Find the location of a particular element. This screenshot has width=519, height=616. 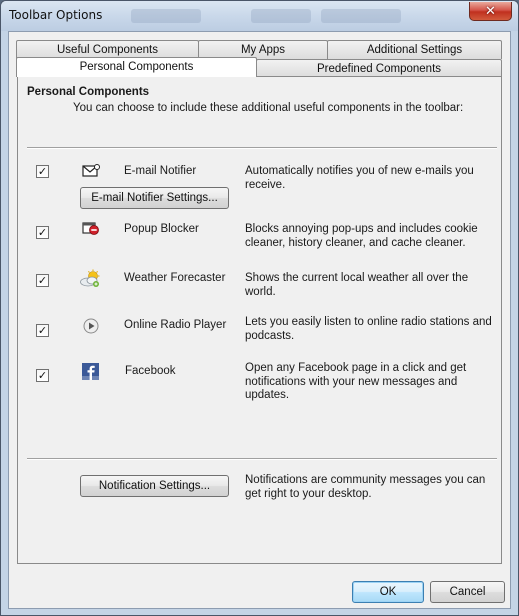

weather-icon is located at coordinates (91, 279).